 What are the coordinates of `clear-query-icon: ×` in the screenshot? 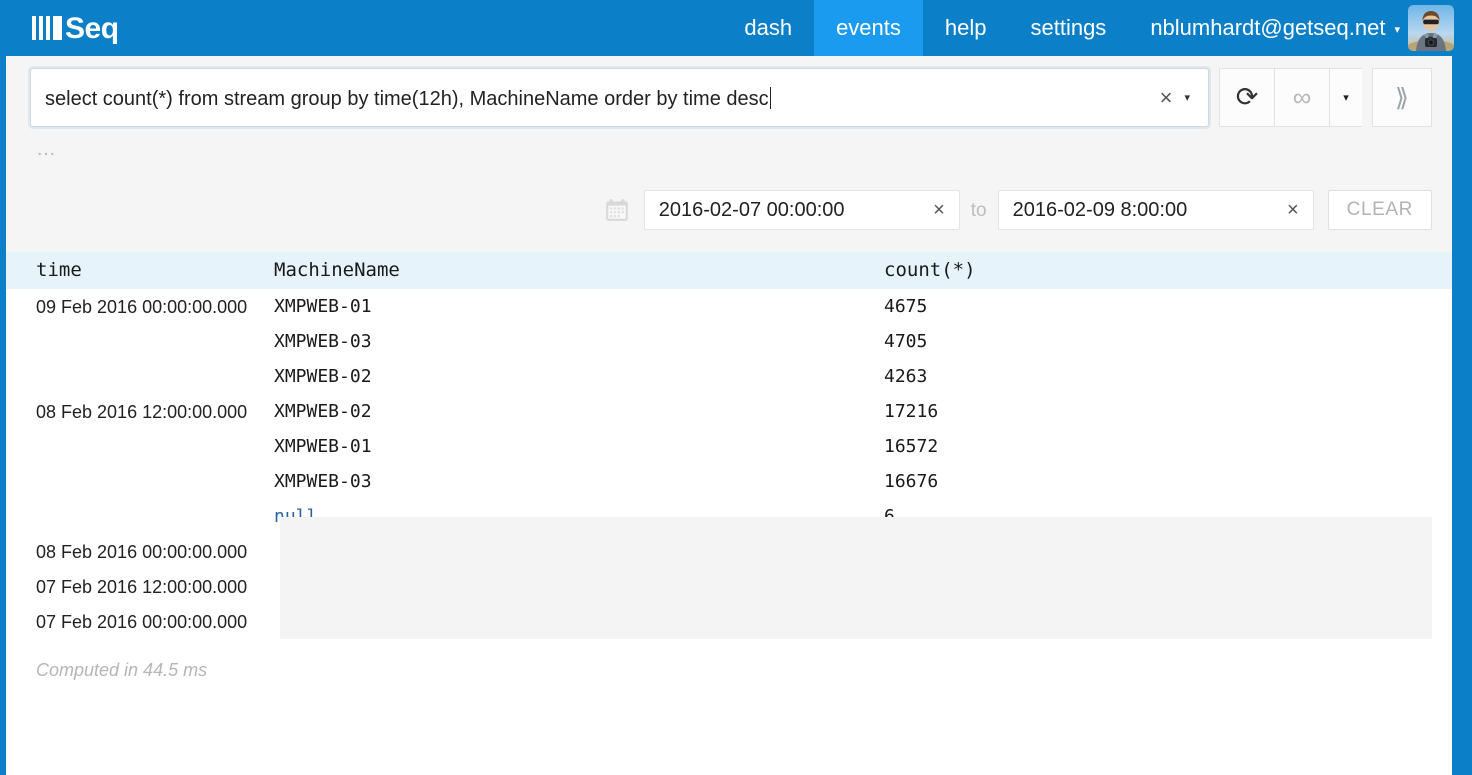 It's located at (1166, 97).